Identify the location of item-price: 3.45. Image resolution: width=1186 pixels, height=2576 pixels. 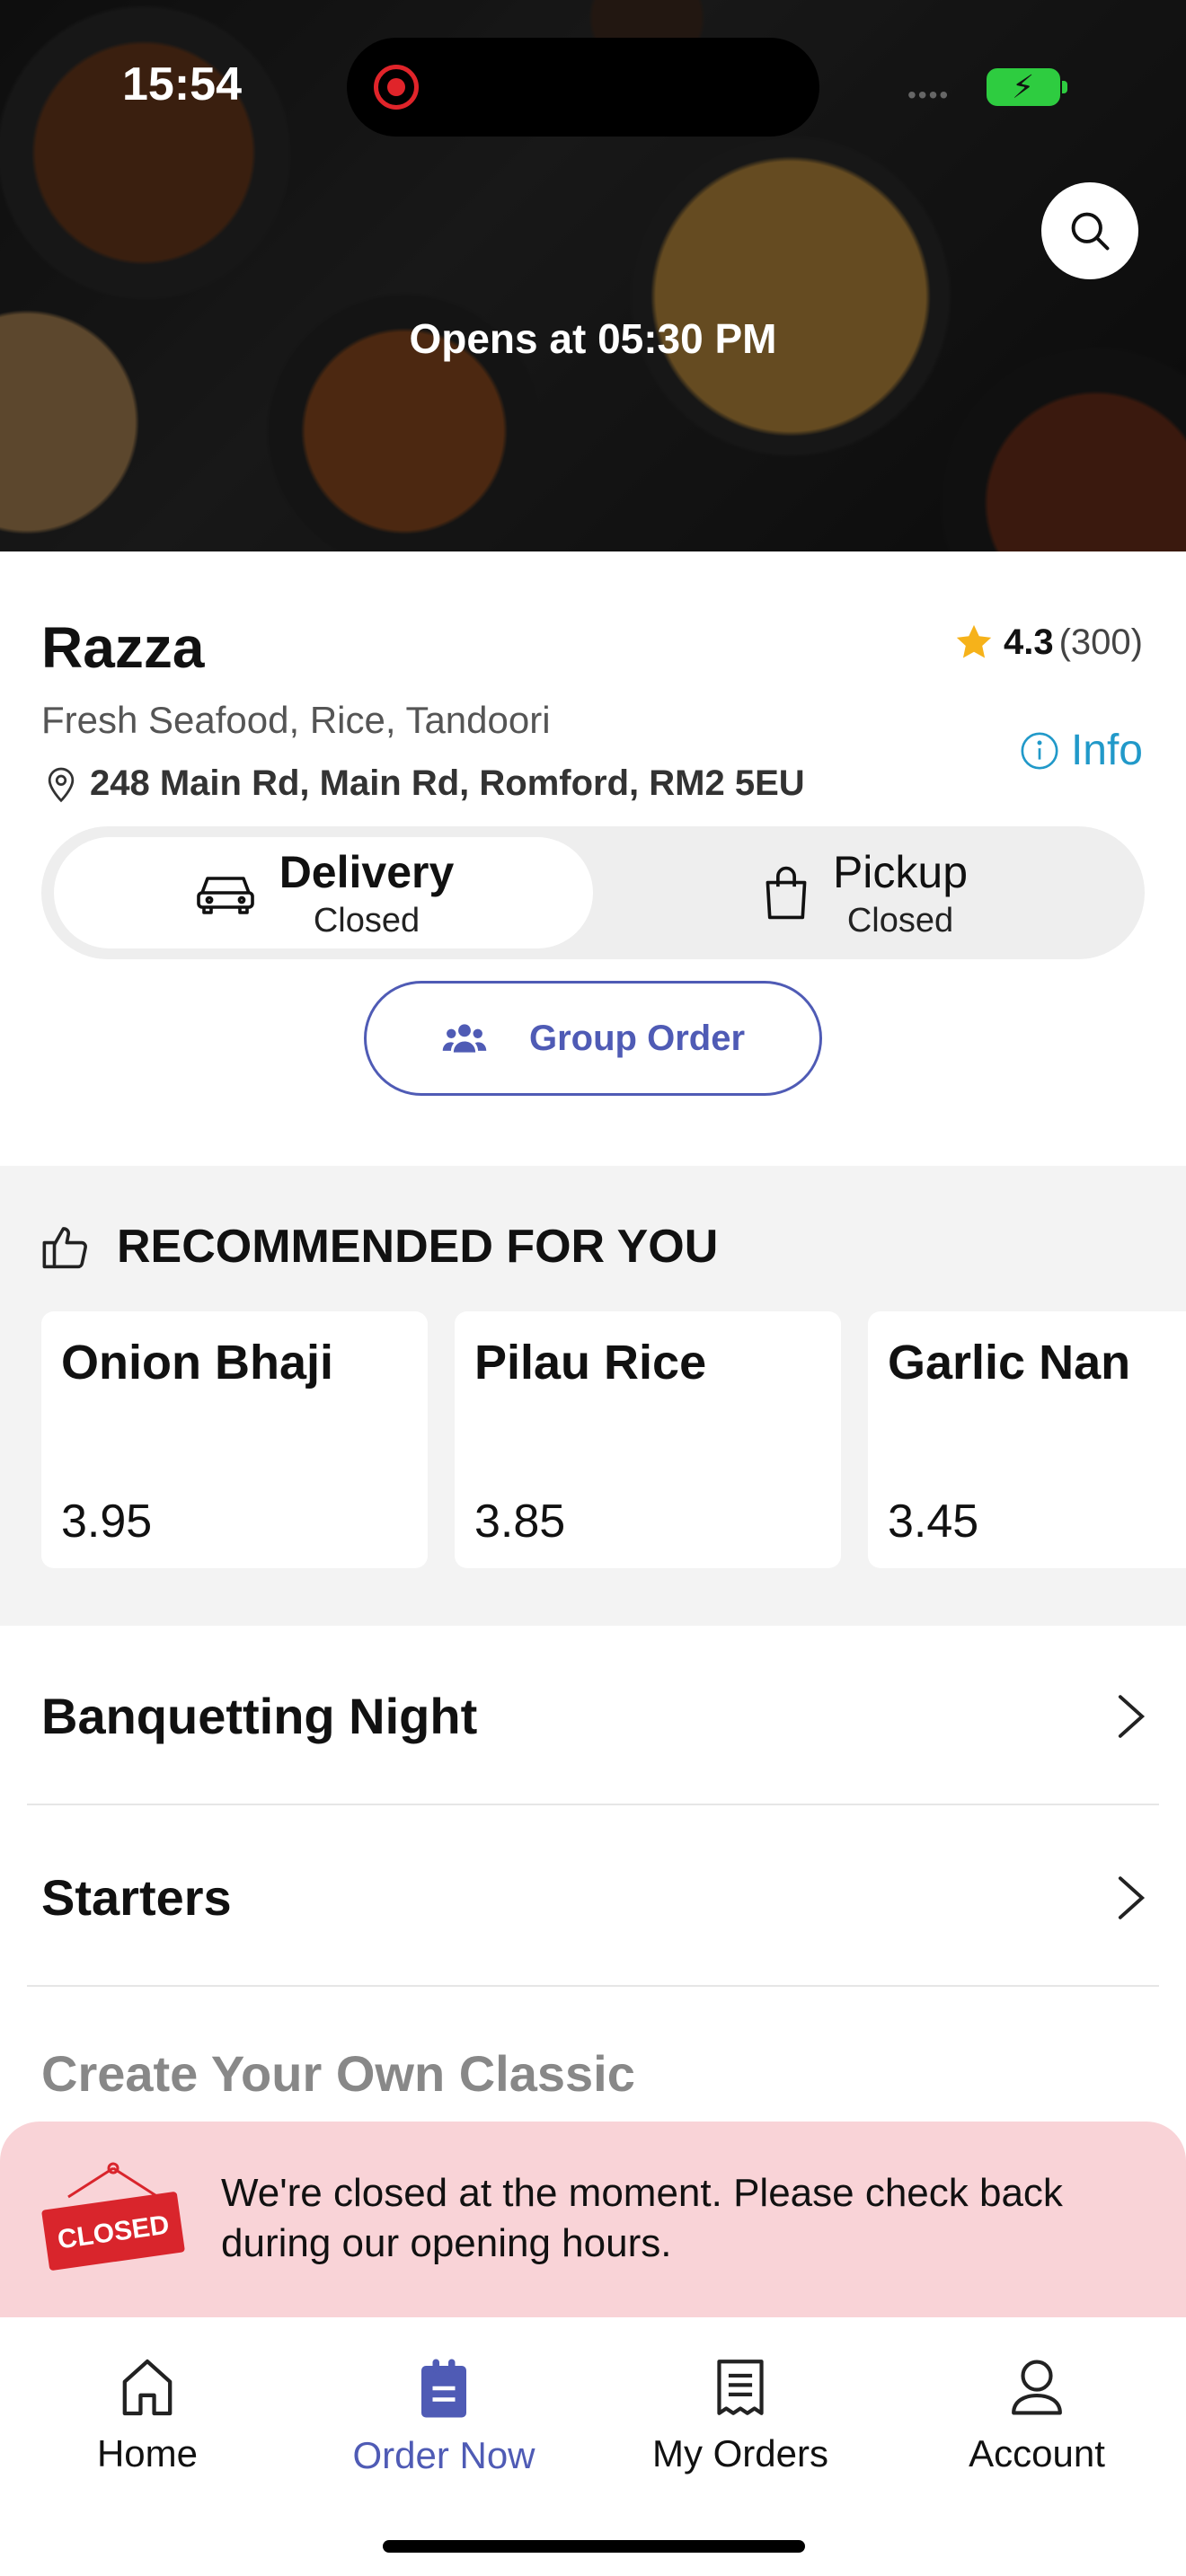
(933, 1521).